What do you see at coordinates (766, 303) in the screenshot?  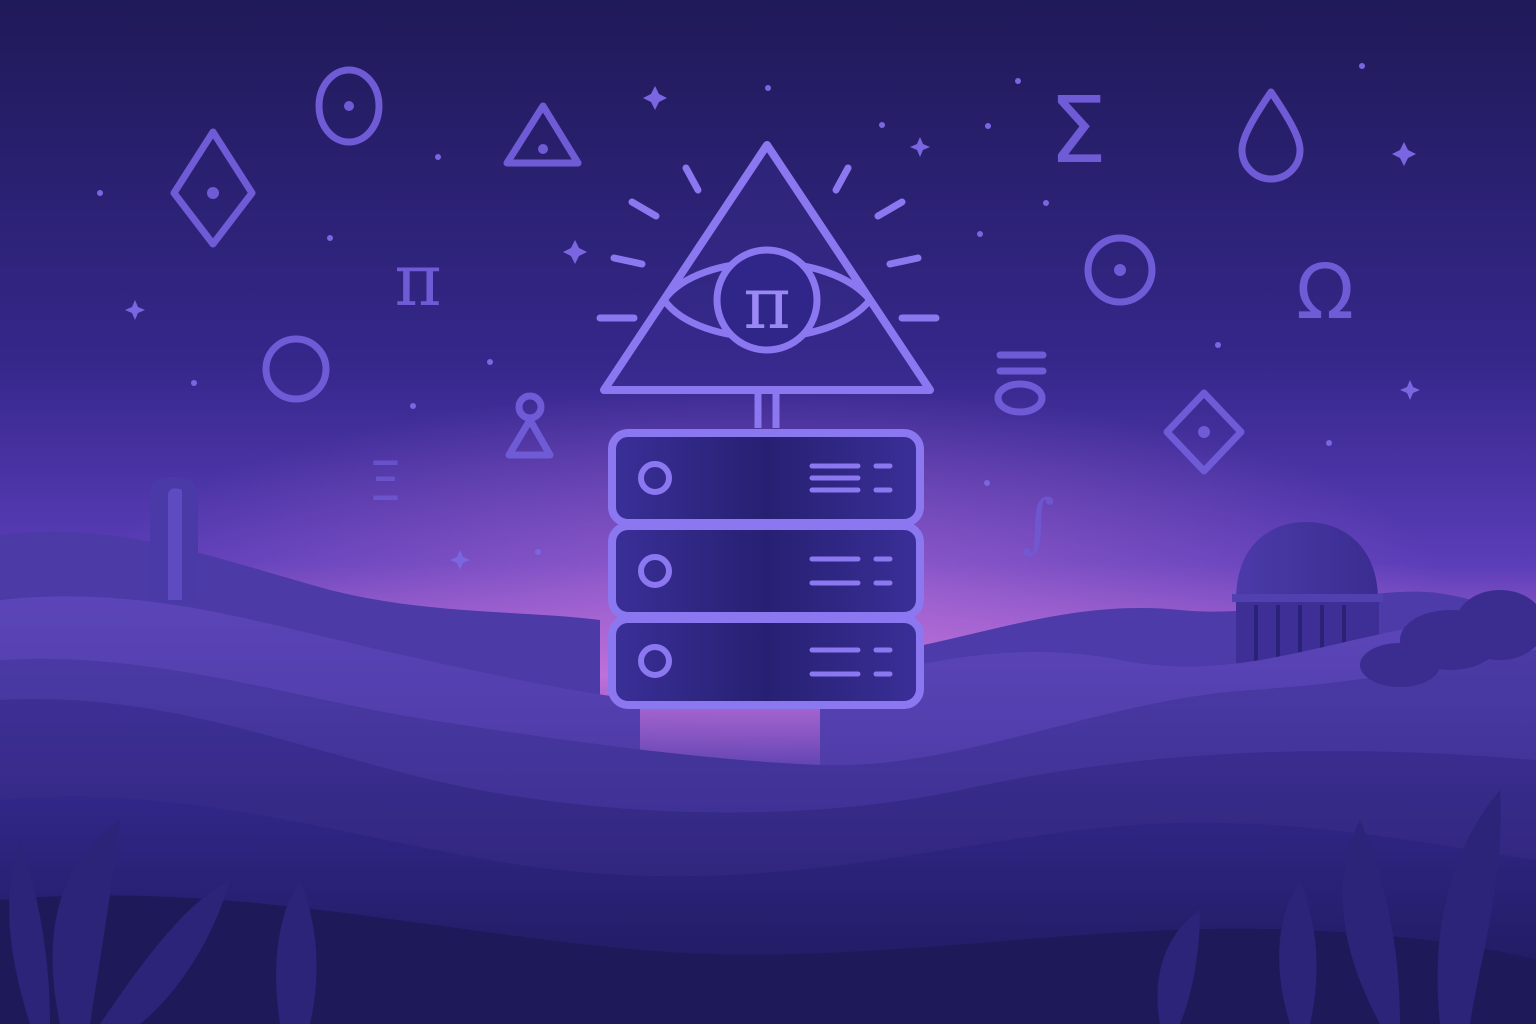 I see `emblem-pi-symbol: π` at bounding box center [766, 303].